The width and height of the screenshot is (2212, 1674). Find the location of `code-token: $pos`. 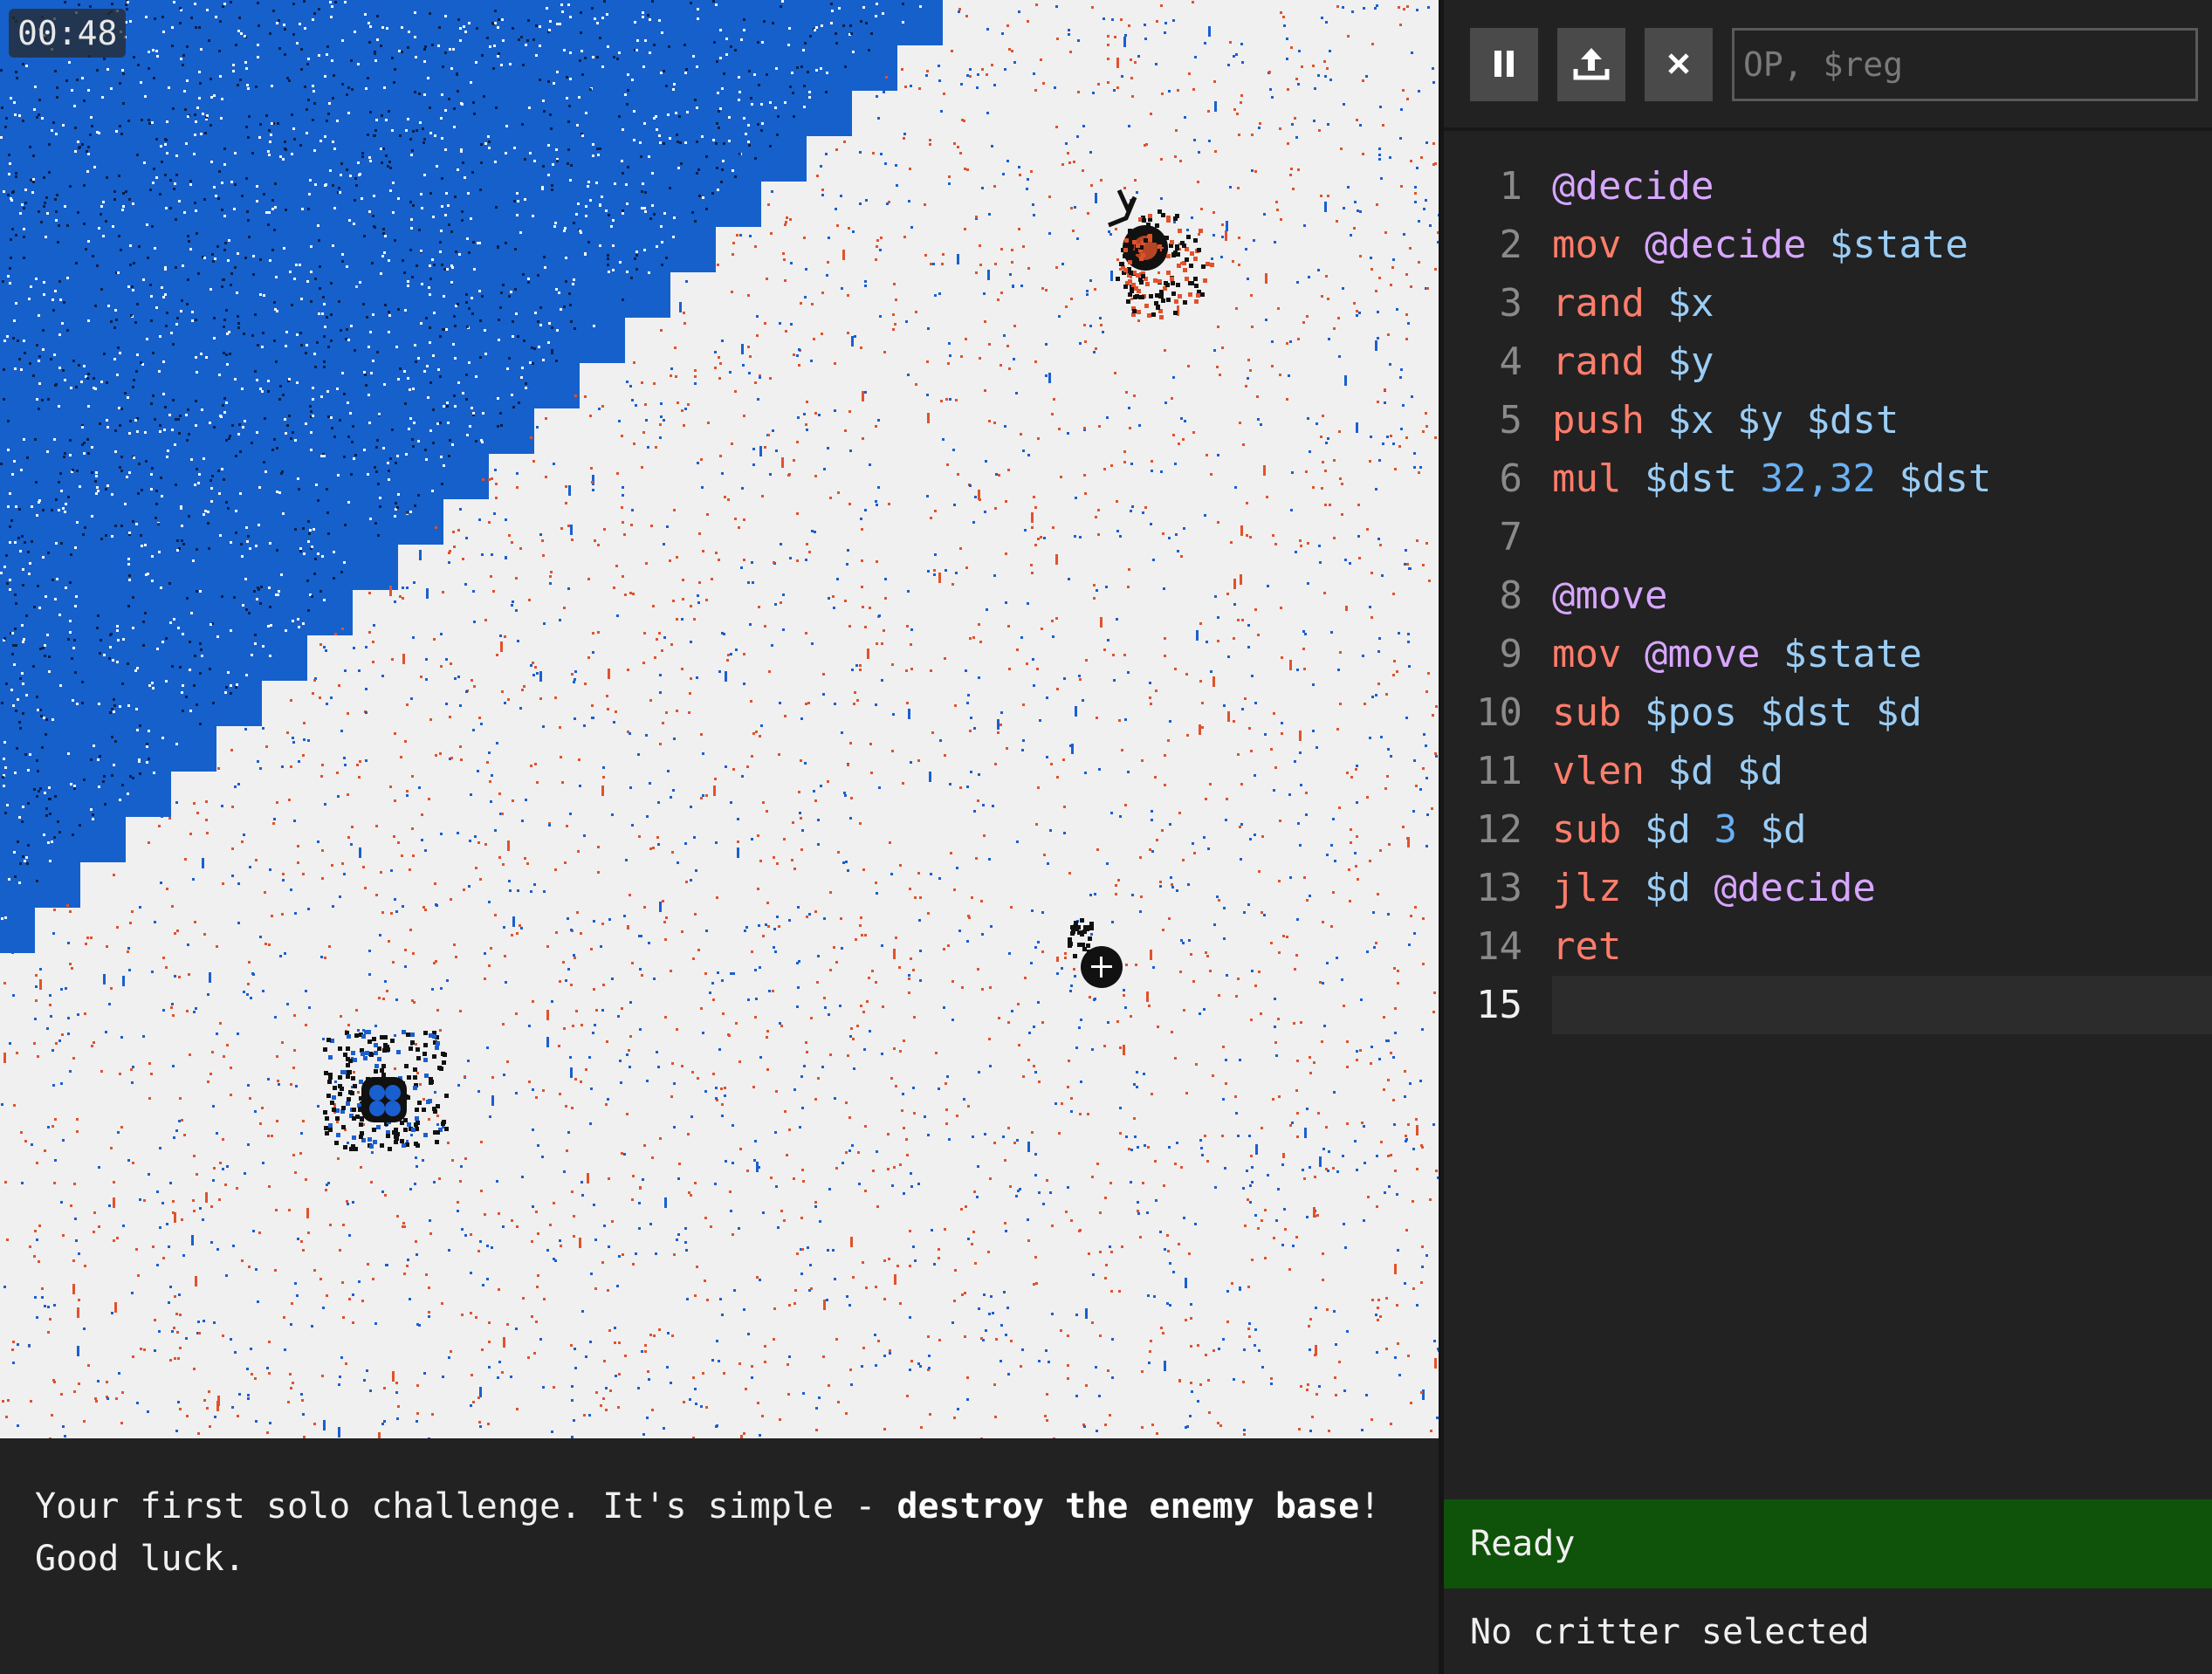

code-token: $pos is located at coordinates (1690, 712).